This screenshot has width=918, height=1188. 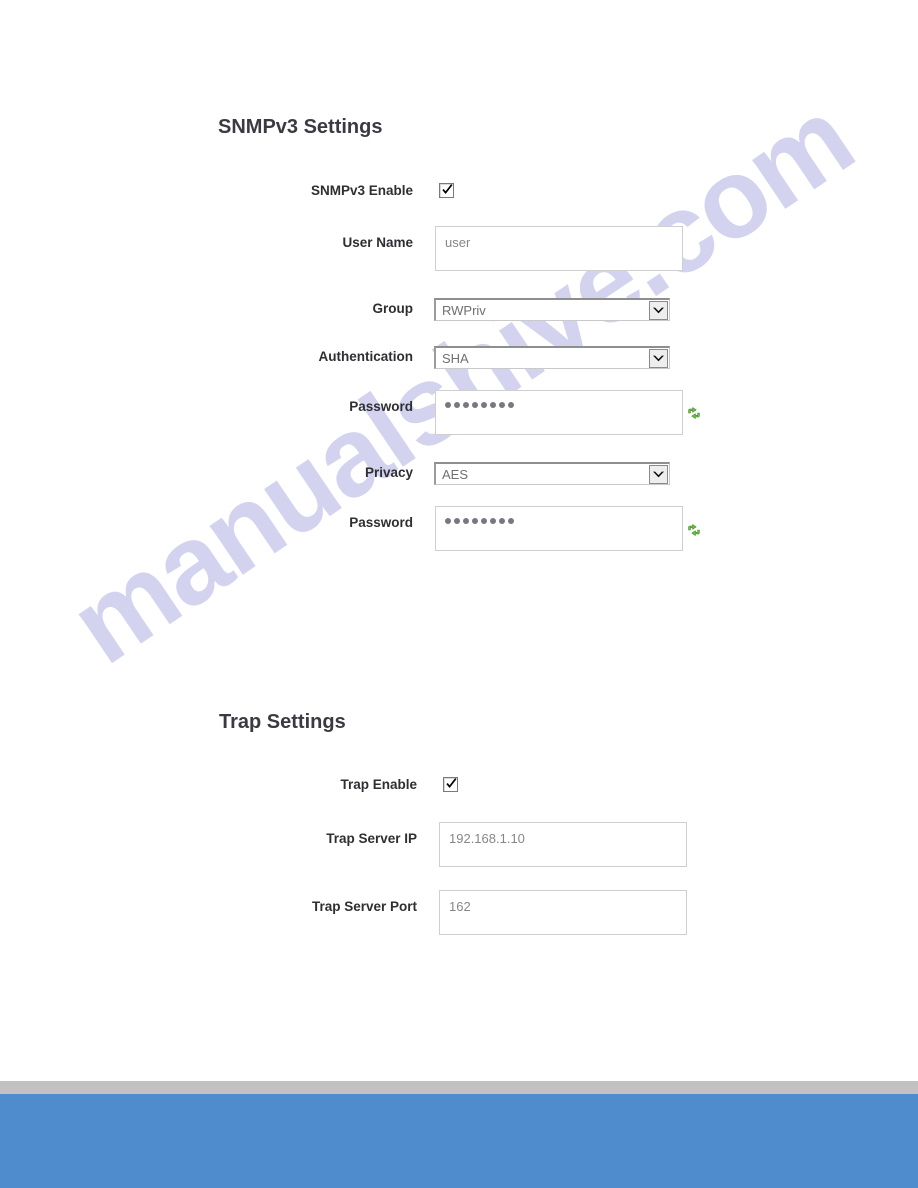 What do you see at coordinates (459, 1141) in the screenshot?
I see `footer-band` at bounding box center [459, 1141].